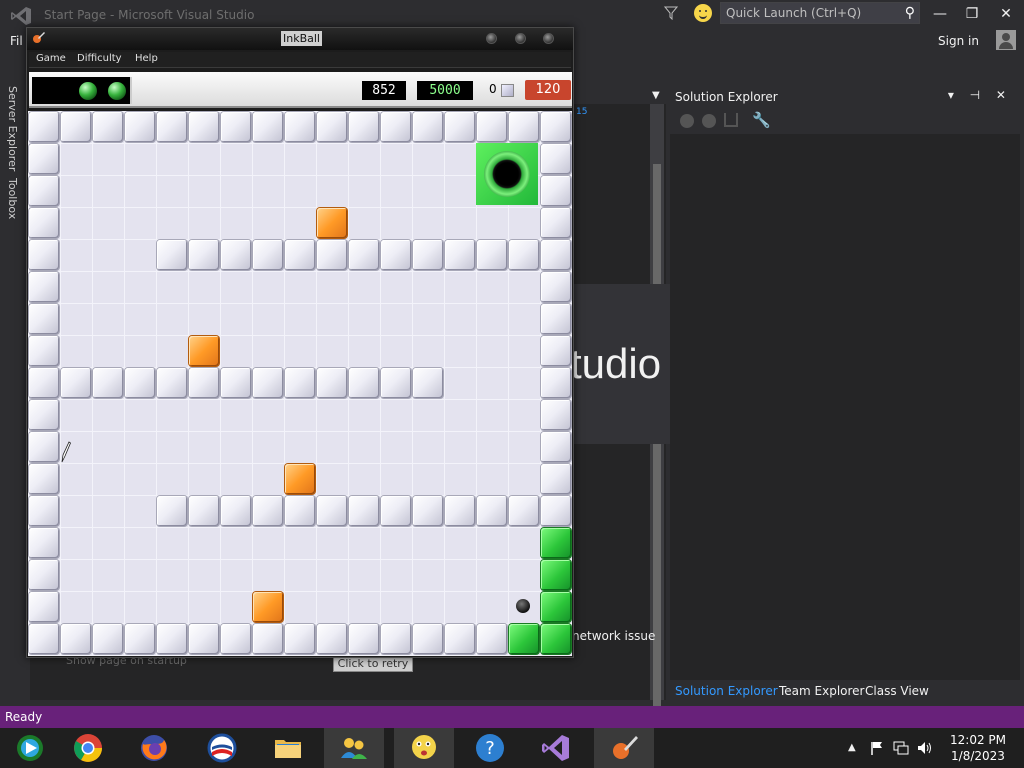 The image size is (1024, 768). I want to click on missed-balls-count: 0, so click(493, 89).